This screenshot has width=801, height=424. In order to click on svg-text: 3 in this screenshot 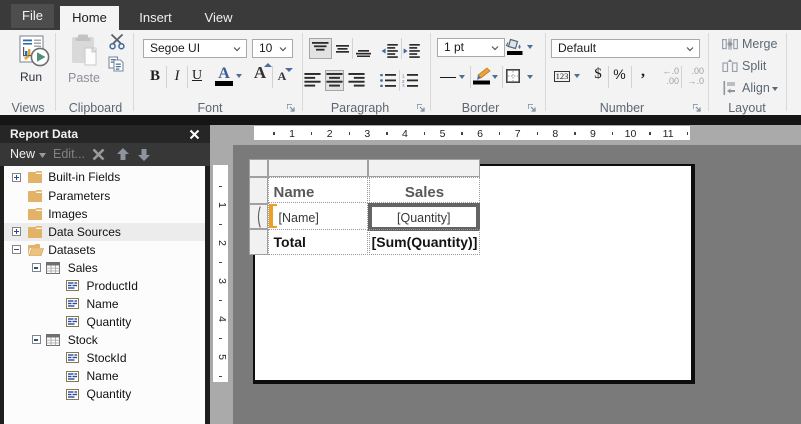, I will do `click(403, 85)`.